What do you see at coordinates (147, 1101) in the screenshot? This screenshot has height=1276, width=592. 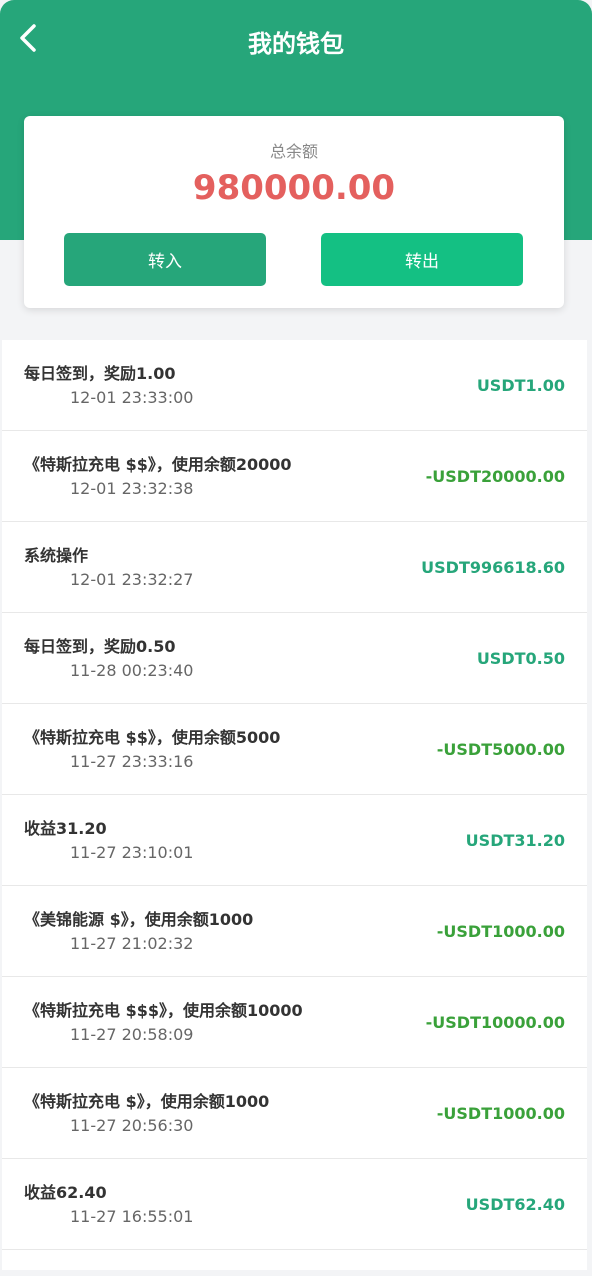 I see `transaction-title: 《特斯拉充电 $》，使用余额1000` at bounding box center [147, 1101].